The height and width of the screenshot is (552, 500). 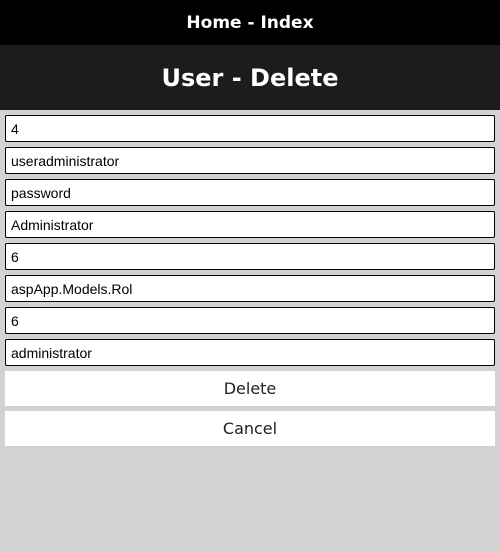 What do you see at coordinates (250, 352) in the screenshot?
I see `rol-name-field` at bounding box center [250, 352].